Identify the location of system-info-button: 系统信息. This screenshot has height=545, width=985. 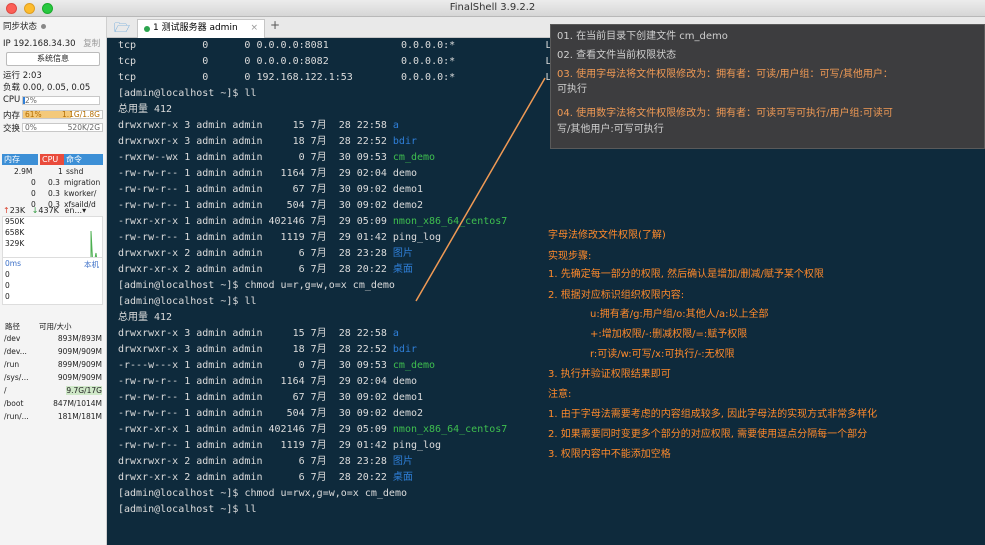
(53, 59).